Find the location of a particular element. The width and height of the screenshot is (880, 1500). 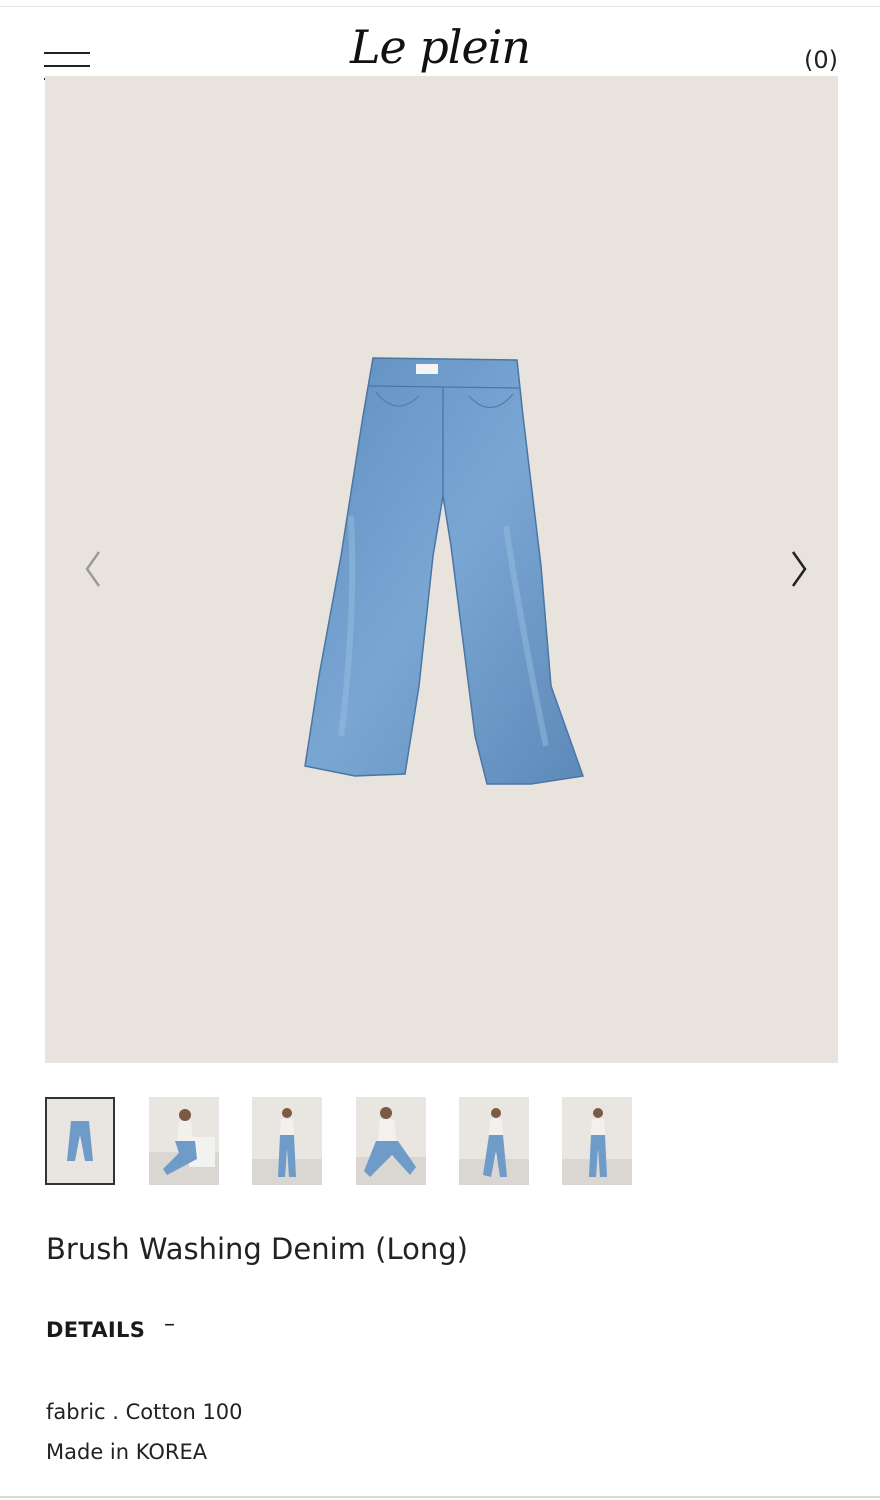

product-title: Brush Washing Denim (Long) is located at coordinates (257, 1249).